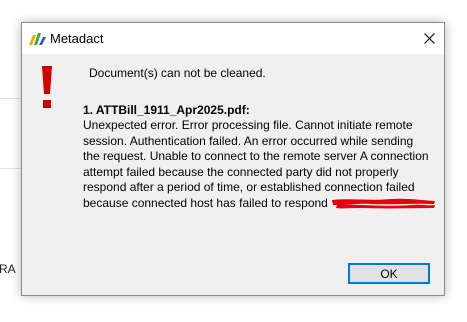  I want to click on close-icon, so click(429, 38).